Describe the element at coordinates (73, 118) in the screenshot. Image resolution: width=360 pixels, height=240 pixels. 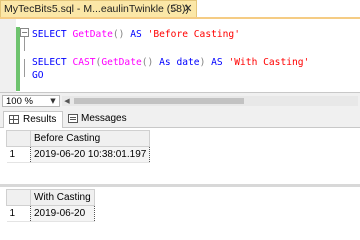
I see `message-icon` at that location.